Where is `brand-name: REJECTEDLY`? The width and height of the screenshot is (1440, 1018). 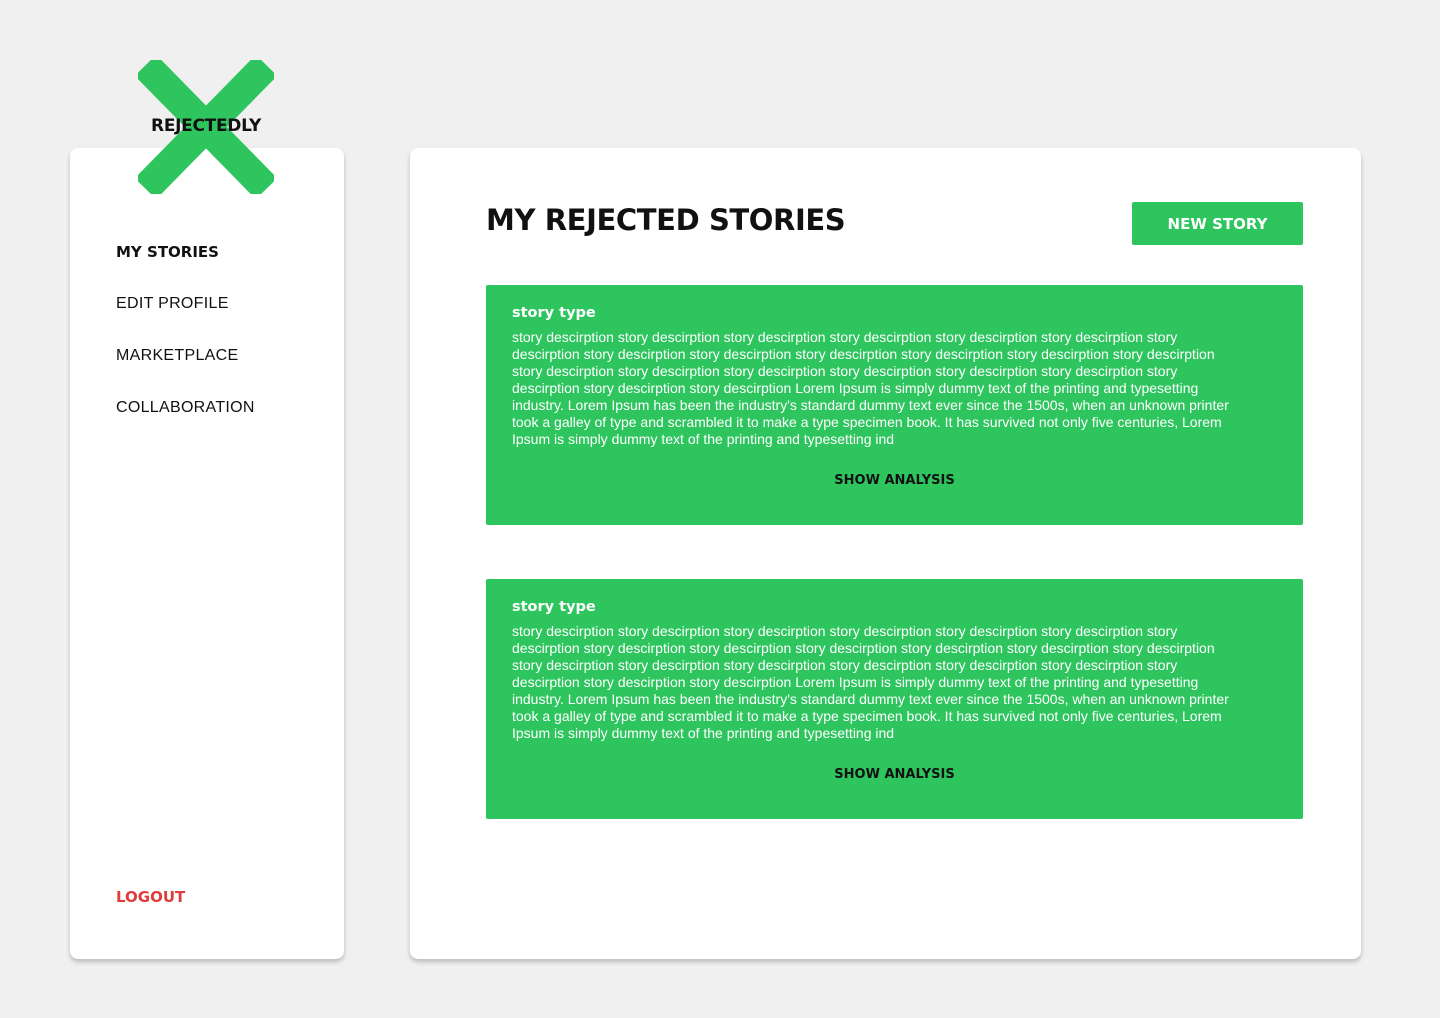
brand-name: REJECTEDLY is located at coordinates (206, 126).